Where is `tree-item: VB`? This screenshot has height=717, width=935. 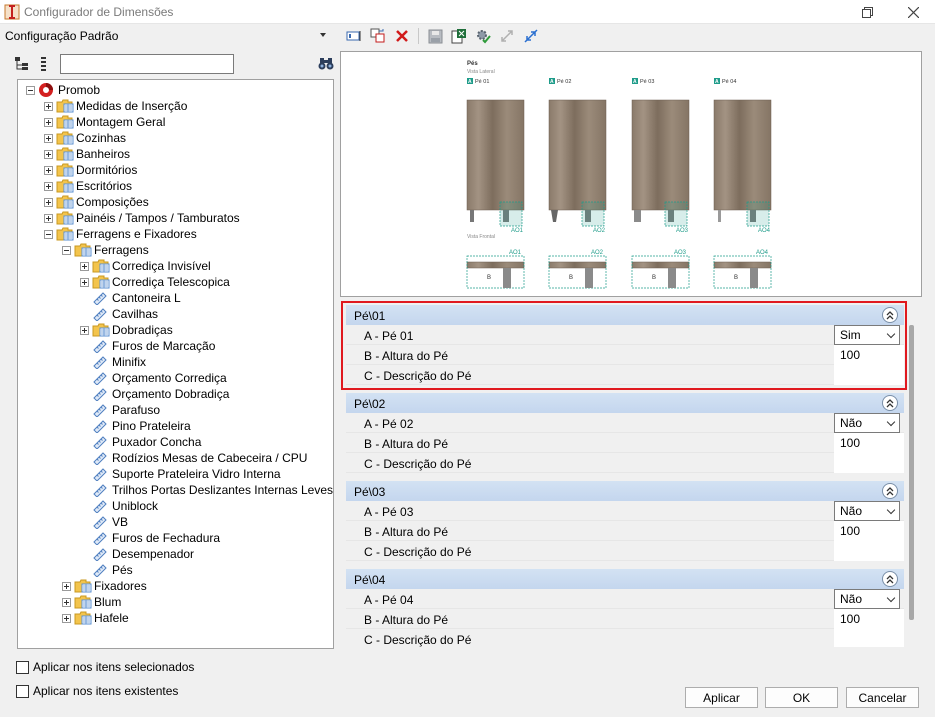 tree-item: VB is located at coordinates (104, 522).